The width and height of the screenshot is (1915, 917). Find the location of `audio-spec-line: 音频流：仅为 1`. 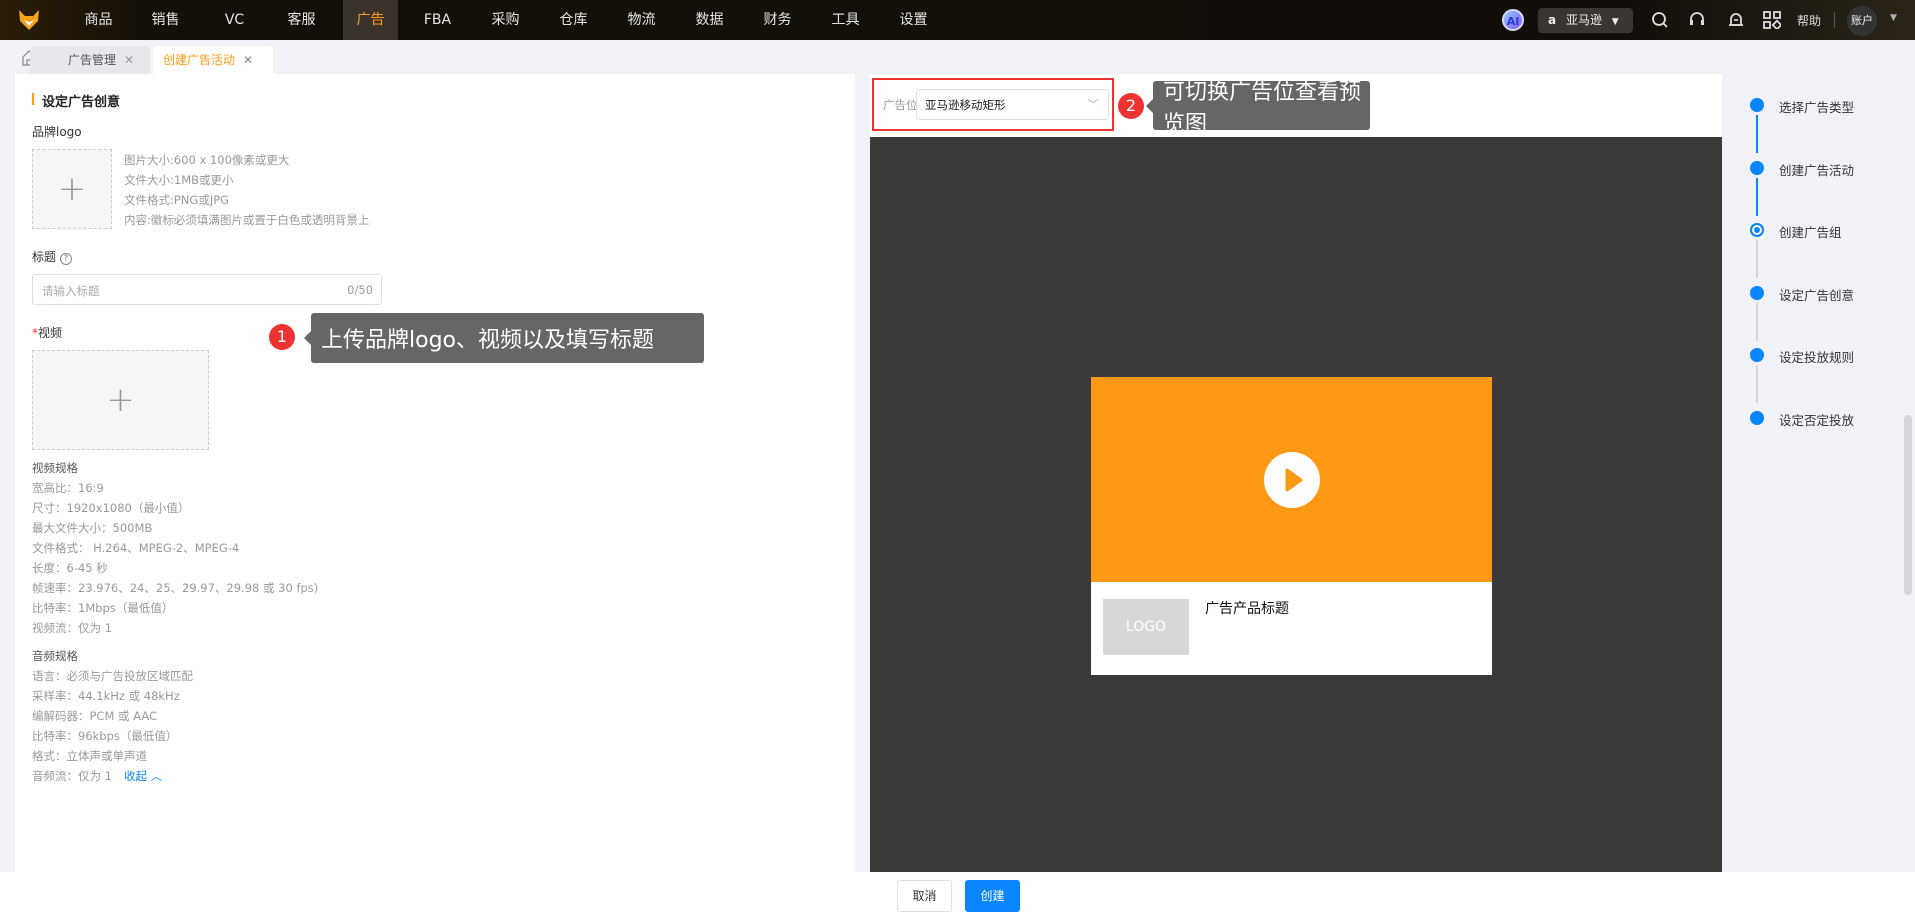

audio-spec-line: 音频流：仅为 1 is located at coordinates (72, 776).